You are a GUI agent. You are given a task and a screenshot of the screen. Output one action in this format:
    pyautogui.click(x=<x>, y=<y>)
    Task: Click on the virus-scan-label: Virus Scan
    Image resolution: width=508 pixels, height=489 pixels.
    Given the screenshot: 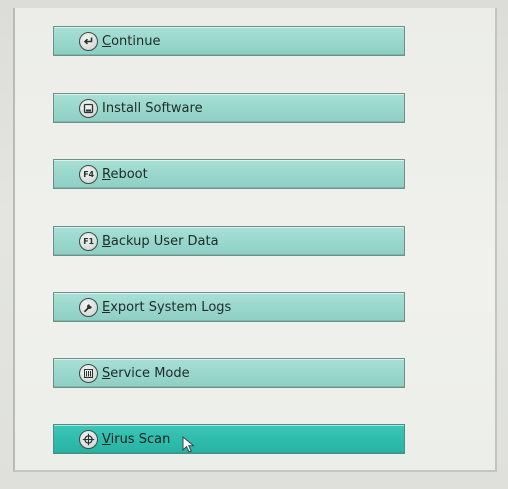 What is the action you would take?
    pyautogui.click(x=136, y=439)
    